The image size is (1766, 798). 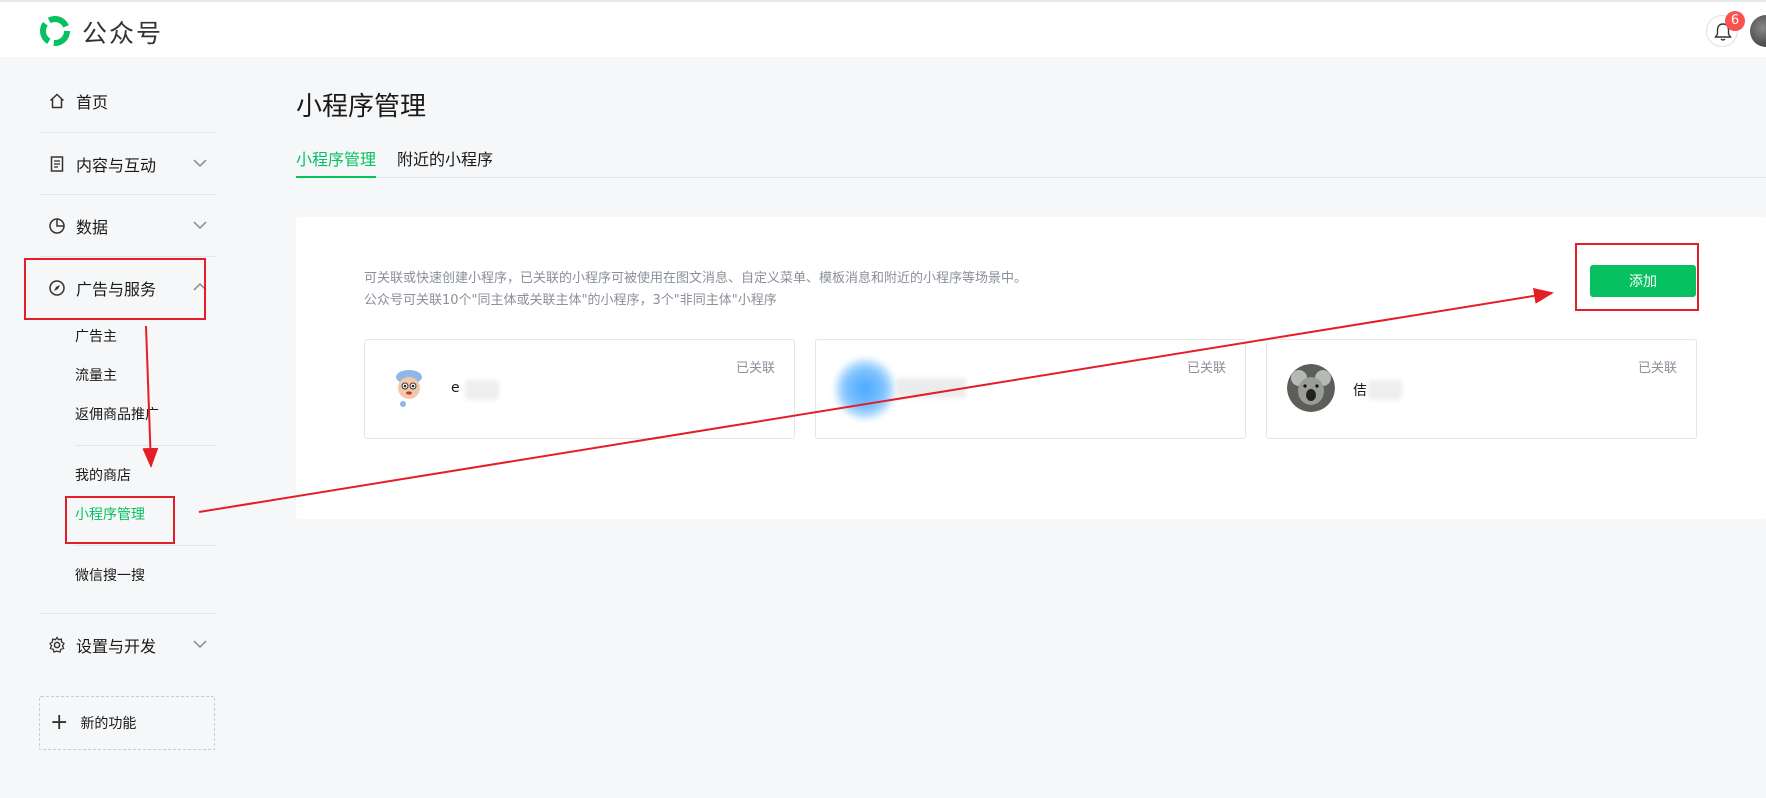 What do you see at coordinates (445, 162) in the screenshot?
I see `tab-nearby-mini-programs: 附近的小程序` at bounding box center [445, 162].